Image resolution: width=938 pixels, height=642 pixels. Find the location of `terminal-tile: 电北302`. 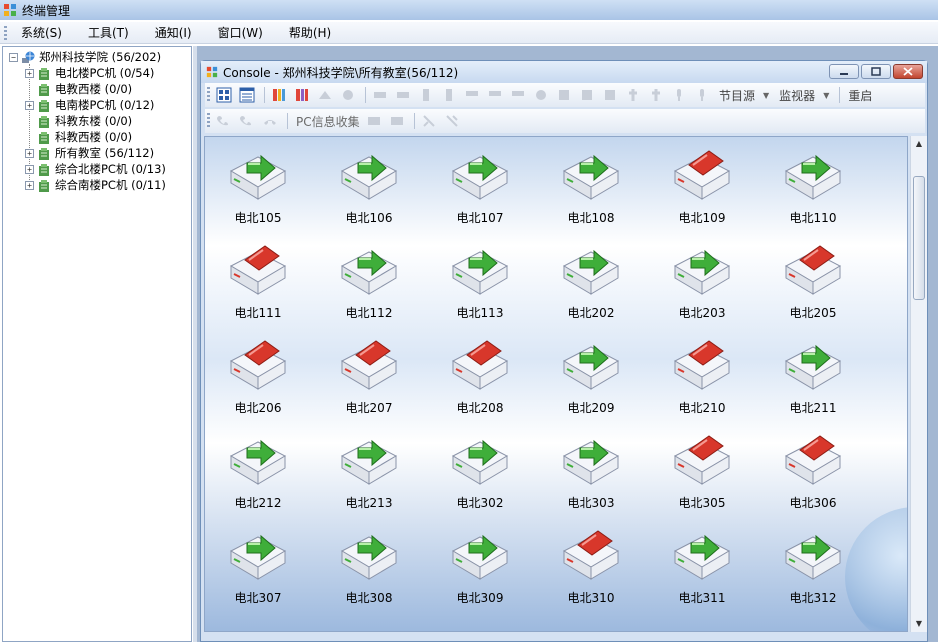

terminal-tile: 电北302 is located at coordinates (480, 476).